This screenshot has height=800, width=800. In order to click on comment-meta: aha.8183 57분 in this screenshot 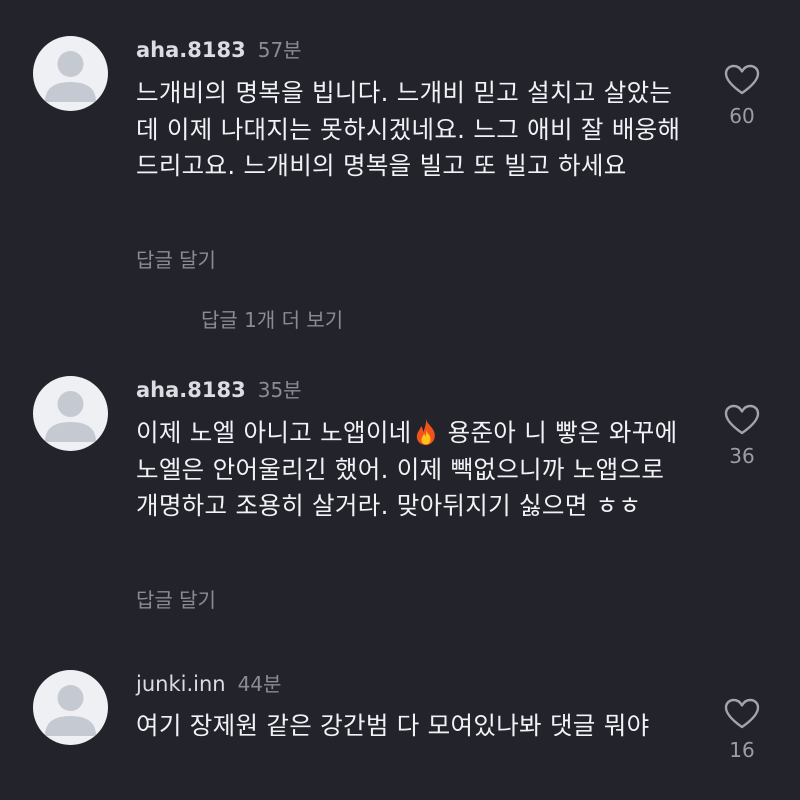, I will do `click(219, 48)`.